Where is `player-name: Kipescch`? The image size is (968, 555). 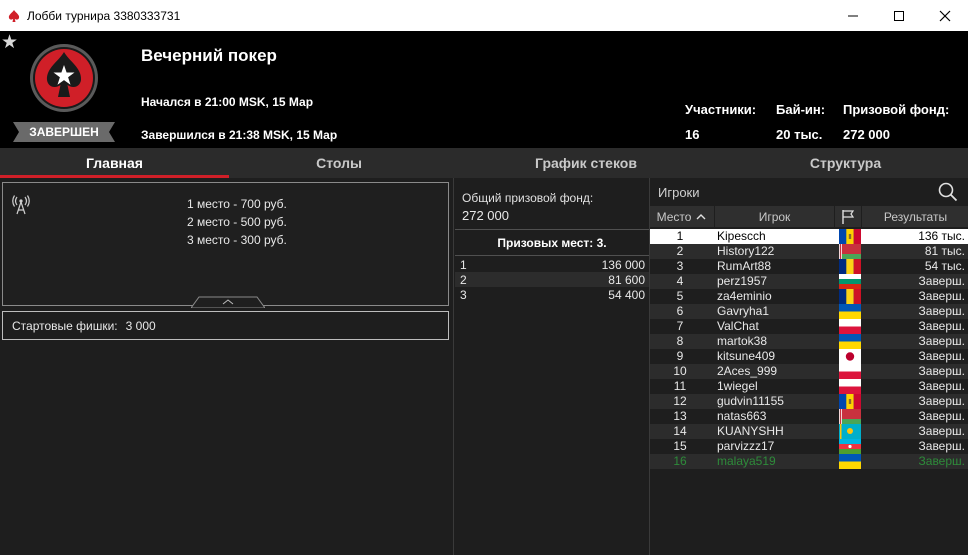 player-name: Kipescch is located at coordinates (741, 236).